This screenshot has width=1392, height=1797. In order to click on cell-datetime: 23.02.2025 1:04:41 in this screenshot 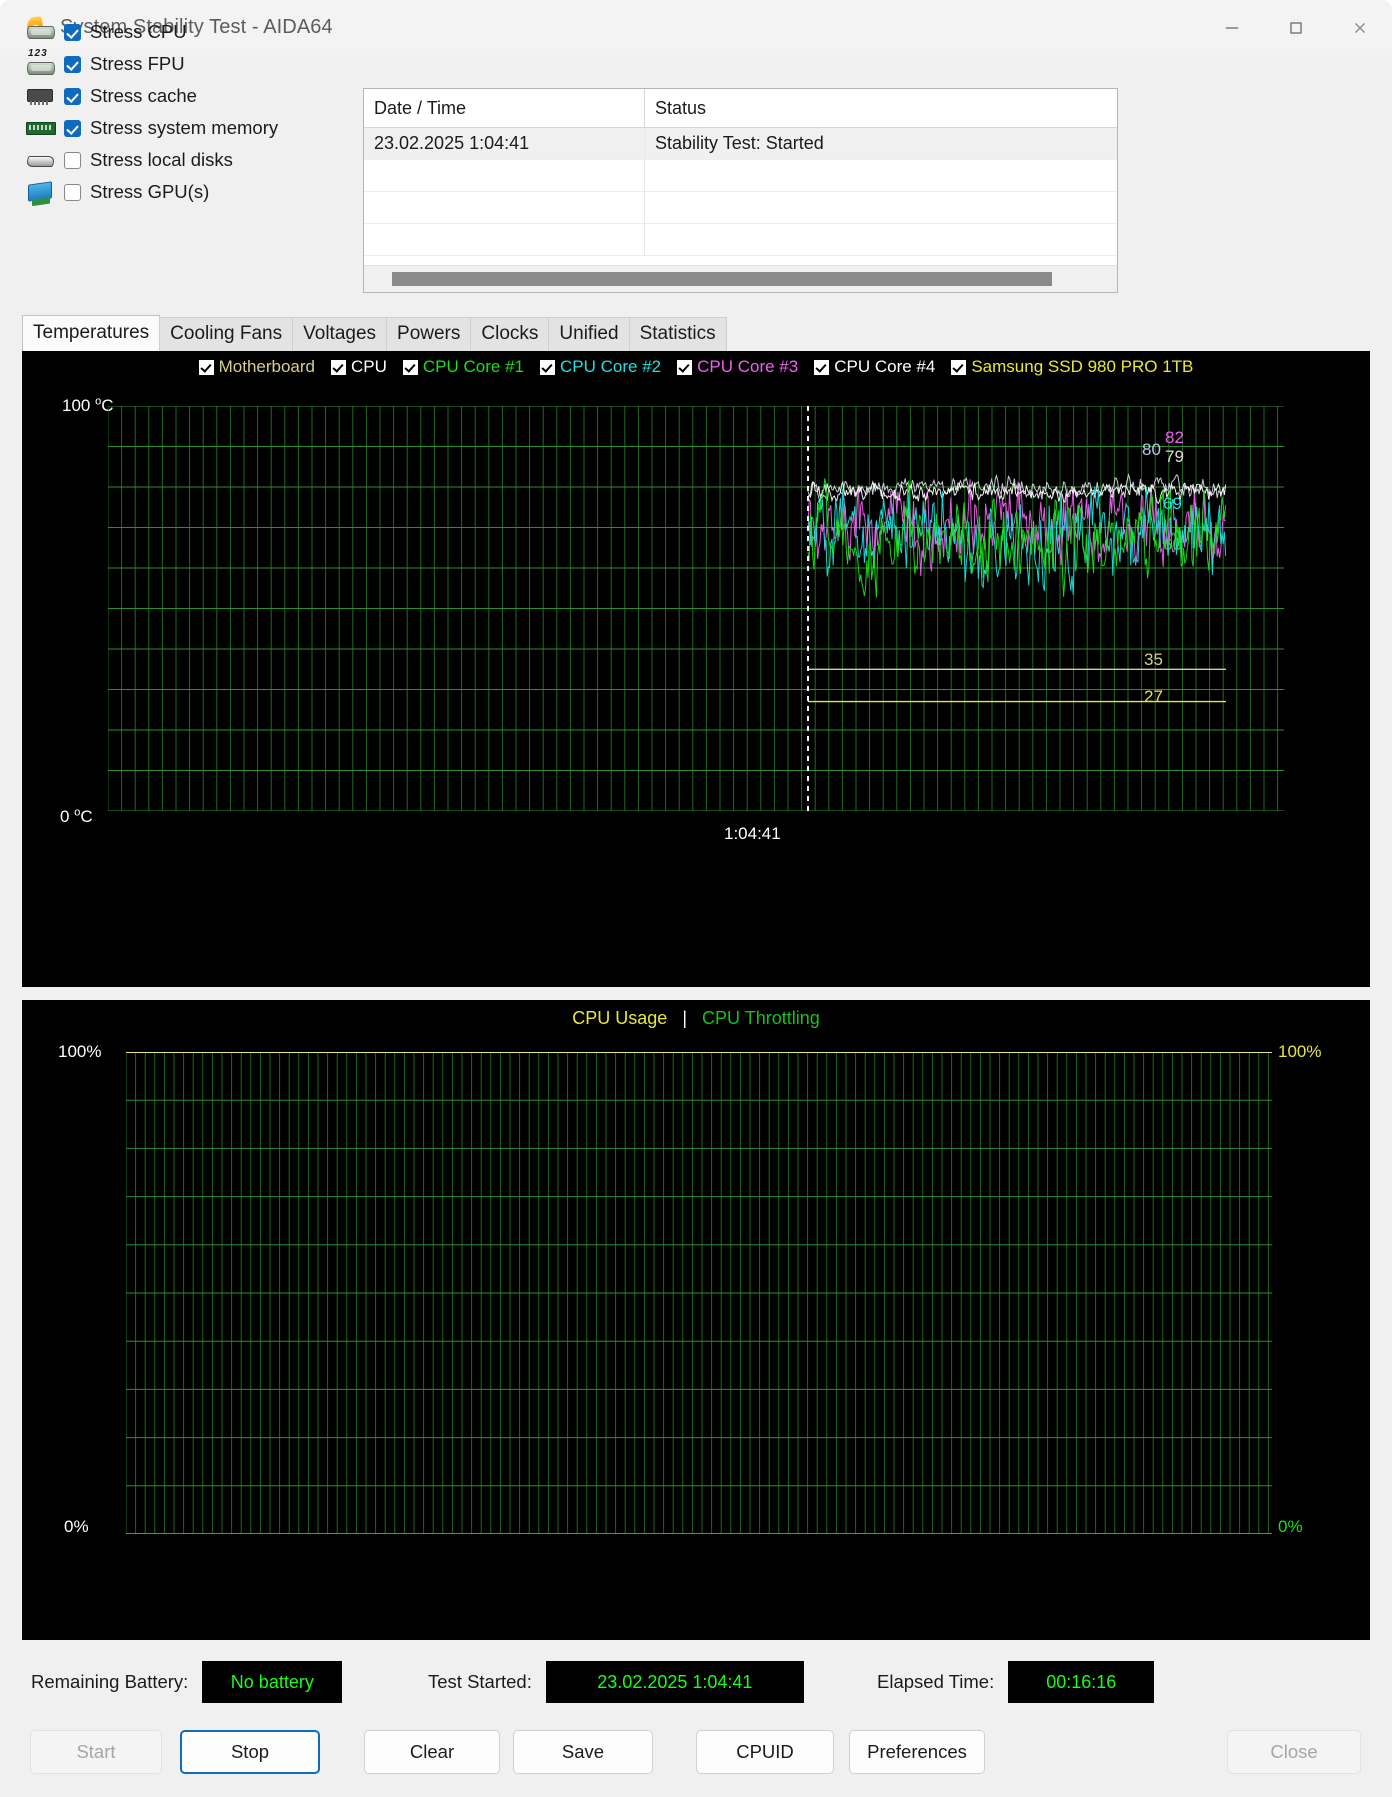, I will do `click(504, 143)`.